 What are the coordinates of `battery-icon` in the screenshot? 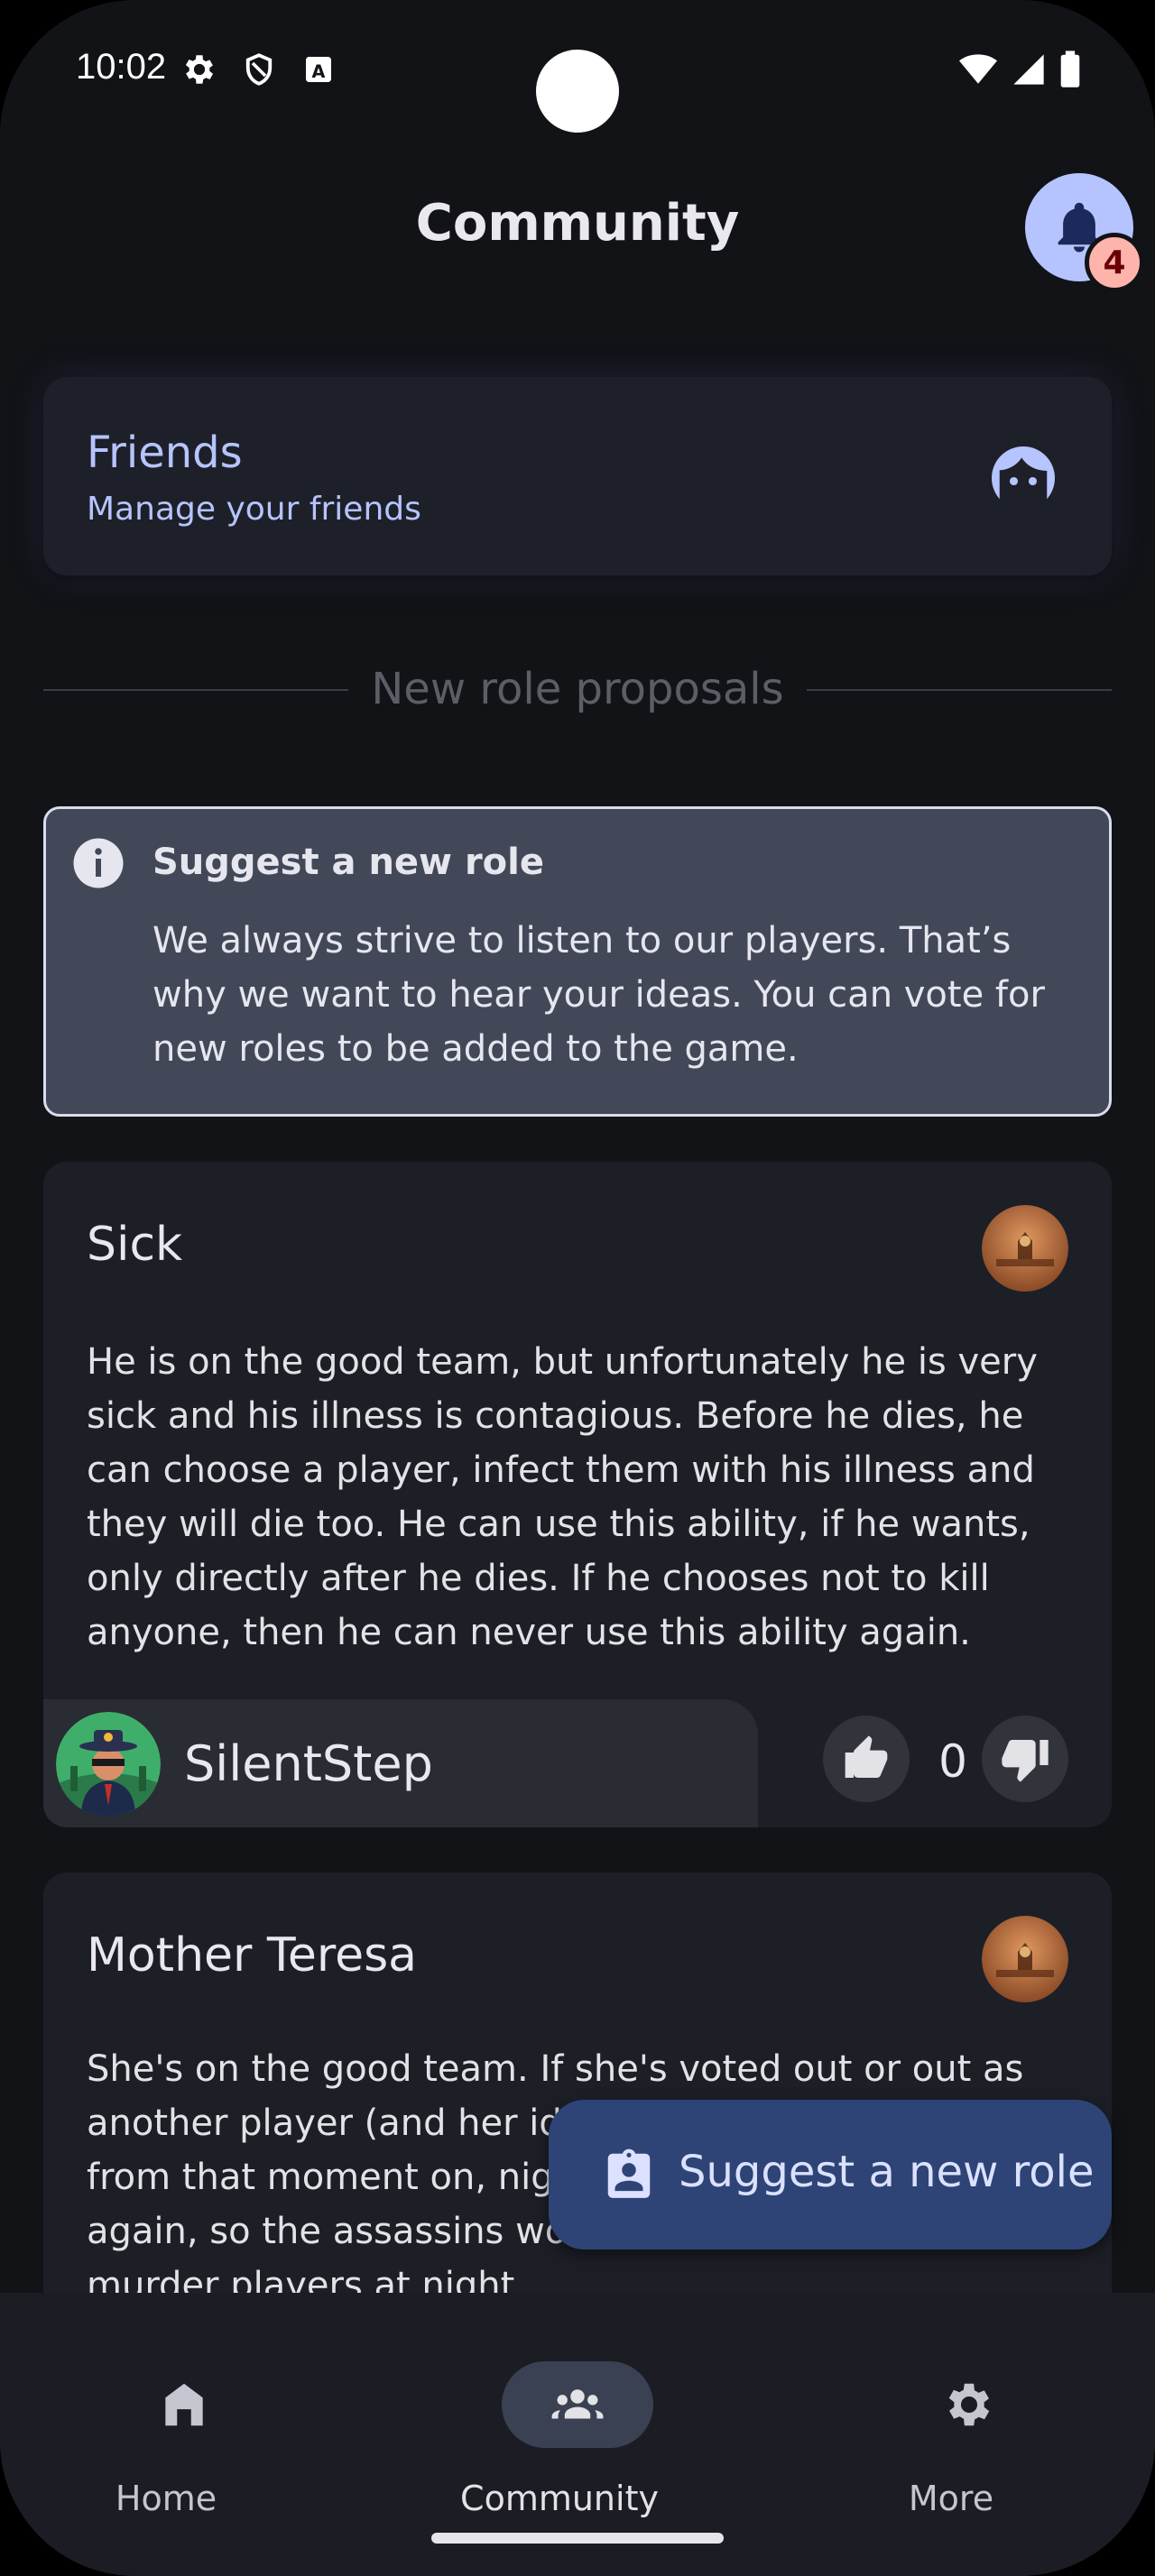 It's located at (1070, 69).